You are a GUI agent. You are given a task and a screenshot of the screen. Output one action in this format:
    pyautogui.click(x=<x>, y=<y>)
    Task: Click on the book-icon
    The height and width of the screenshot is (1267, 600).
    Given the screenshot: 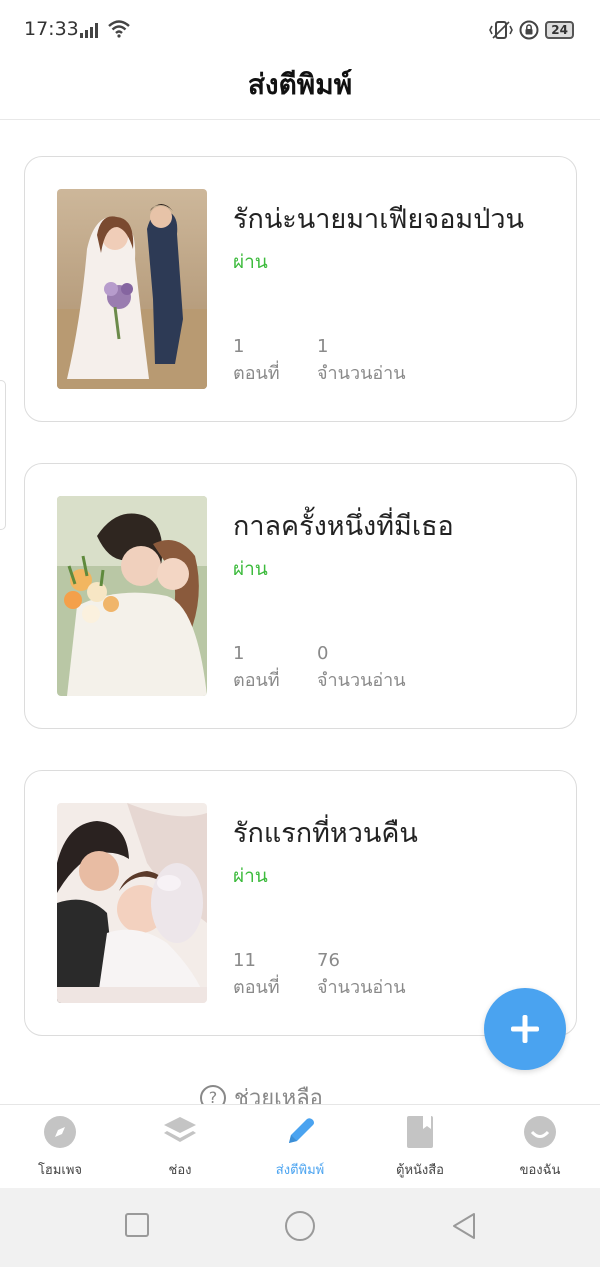 What is the action you would take?
    pyautogui.click(x=420, y=1132)
    